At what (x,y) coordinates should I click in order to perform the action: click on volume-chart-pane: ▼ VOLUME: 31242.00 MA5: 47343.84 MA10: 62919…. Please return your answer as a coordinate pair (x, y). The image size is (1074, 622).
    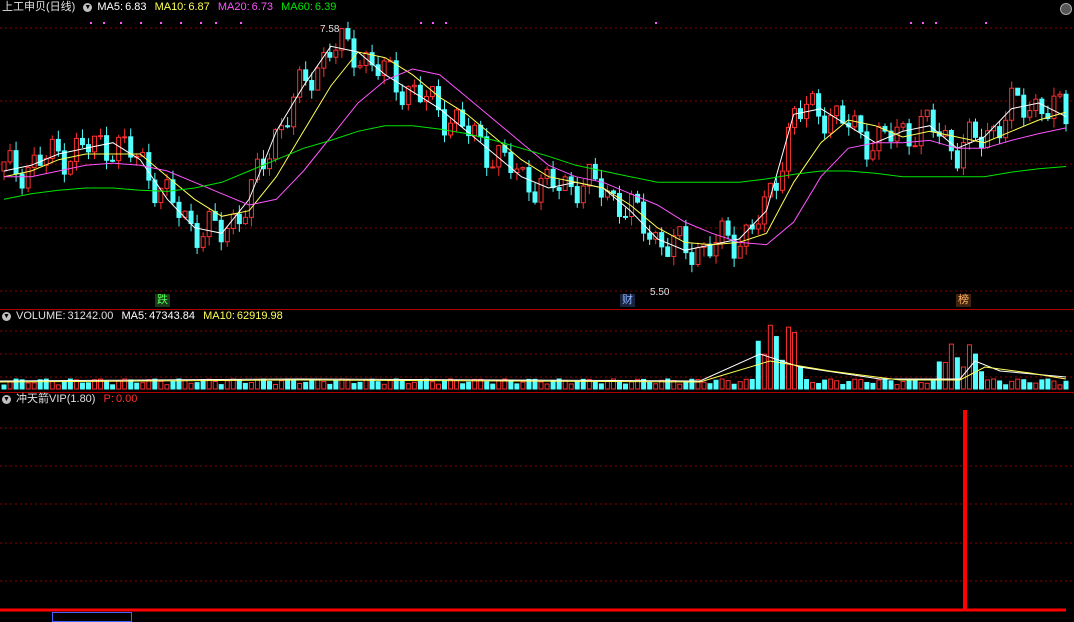
    Looking at the image, I should click on (537, 350).